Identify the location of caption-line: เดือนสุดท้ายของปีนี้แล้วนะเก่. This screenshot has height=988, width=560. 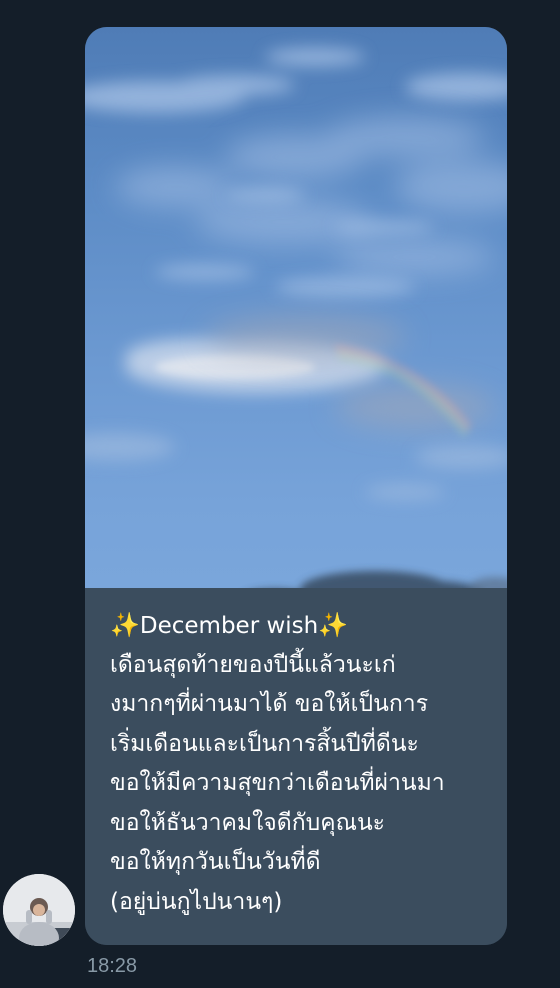
(253, 664).